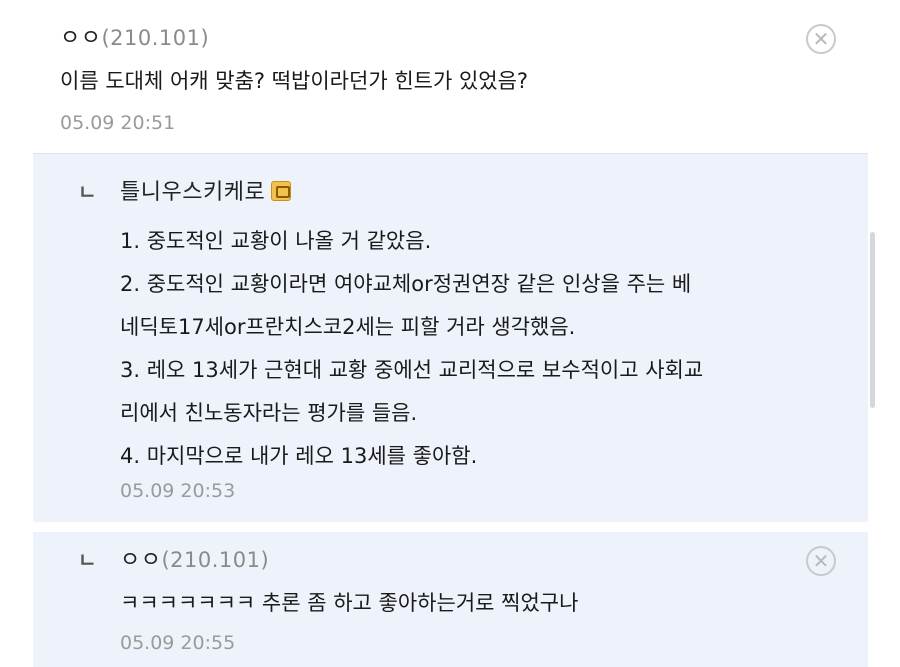 The image size is (900, 667). Describe the element at coordinates (349, 603) in the screenshot. I see `reply-text: ㅋㅋㅋㅋㅋㅋㅋ 추론 좀 하고 좋아하는거로 찍었구나` at that location.